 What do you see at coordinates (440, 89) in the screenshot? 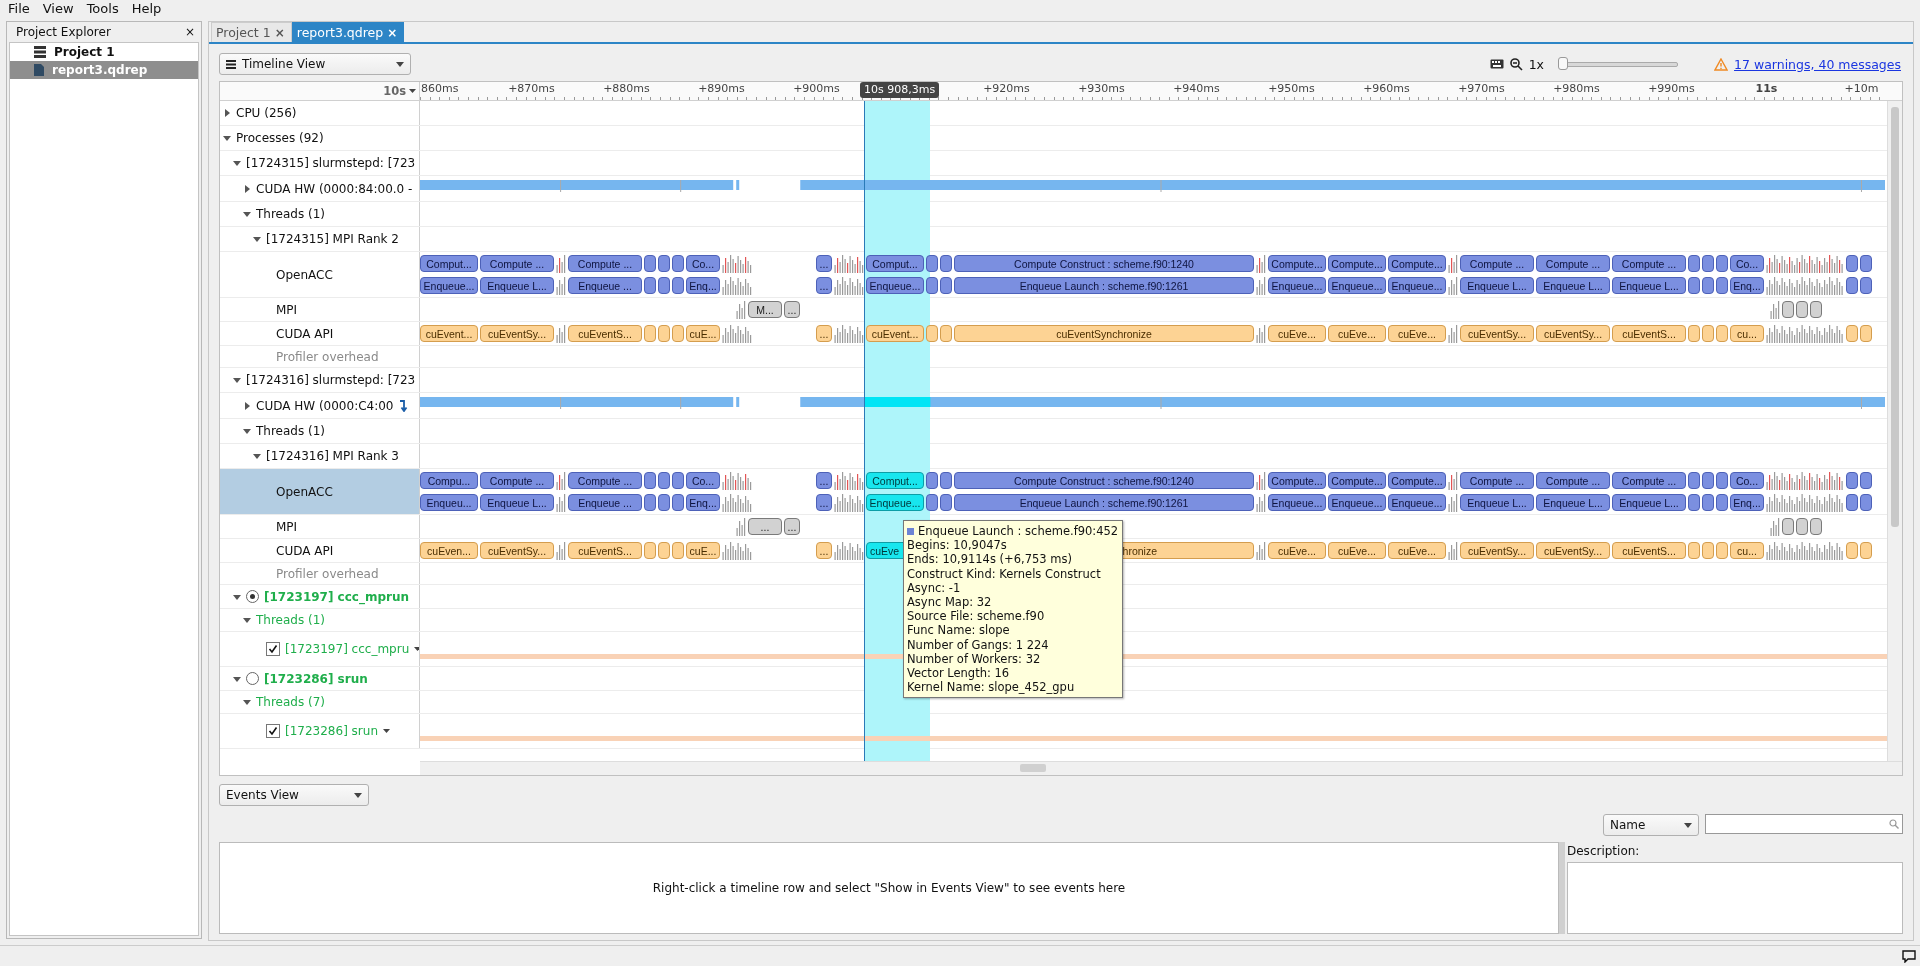
I see `time-tick-label: 860ms` at bounding box center [440, 89].